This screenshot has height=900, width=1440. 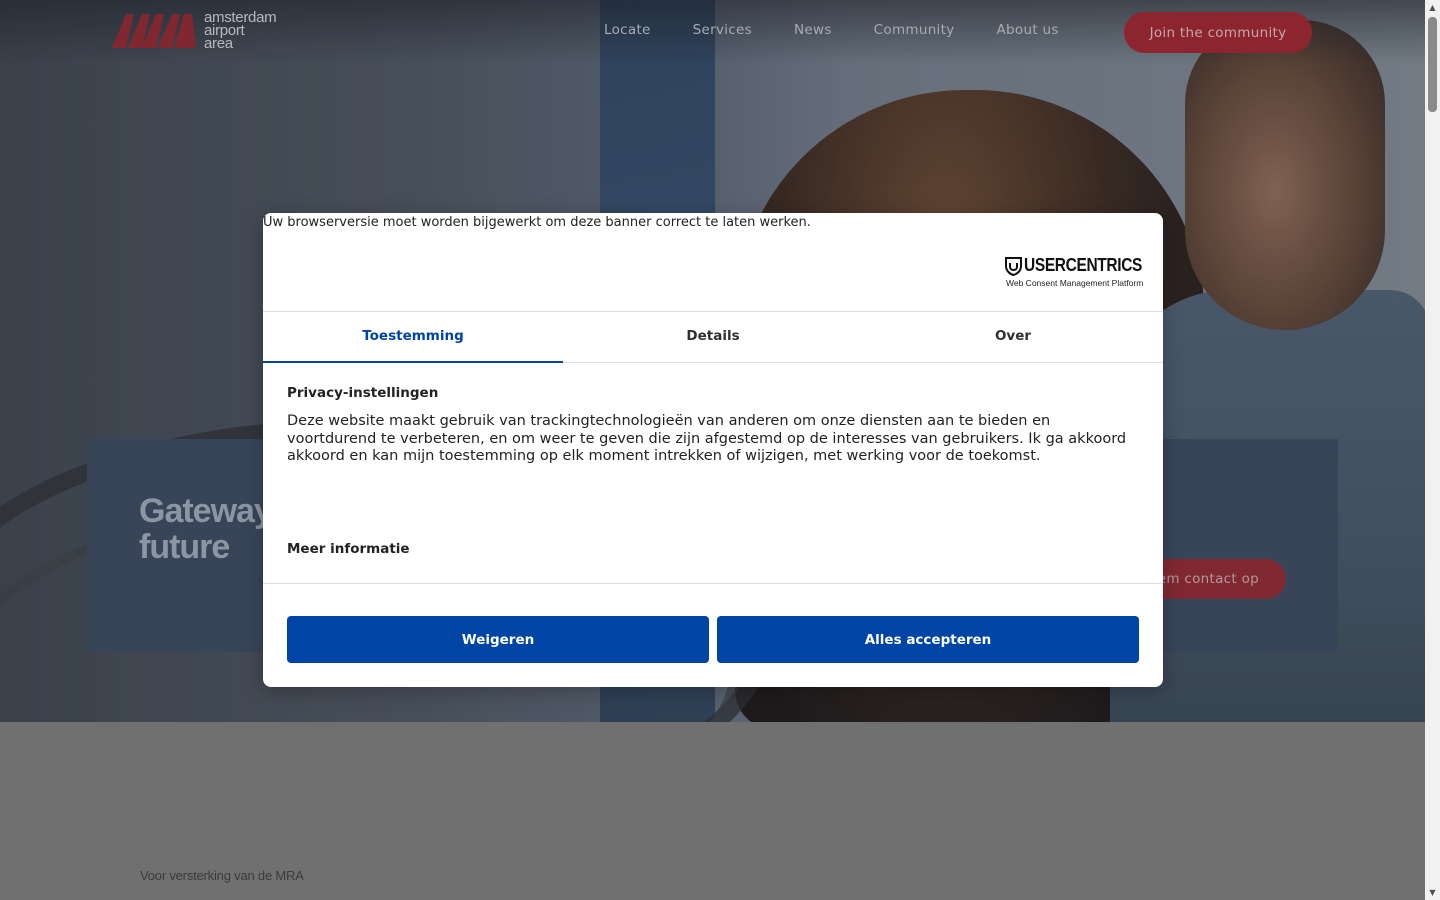 I want to click on consent-tabs: Toestemming Details Over, so click(x=713, y=337).